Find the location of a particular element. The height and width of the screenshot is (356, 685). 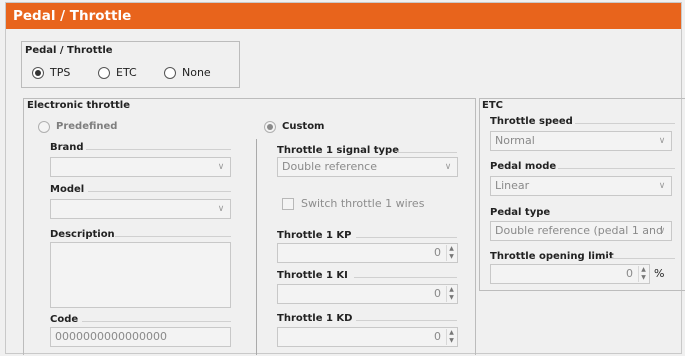

kd-spinner: 0 ▲ ▼ is located at coordinates (367, 337).